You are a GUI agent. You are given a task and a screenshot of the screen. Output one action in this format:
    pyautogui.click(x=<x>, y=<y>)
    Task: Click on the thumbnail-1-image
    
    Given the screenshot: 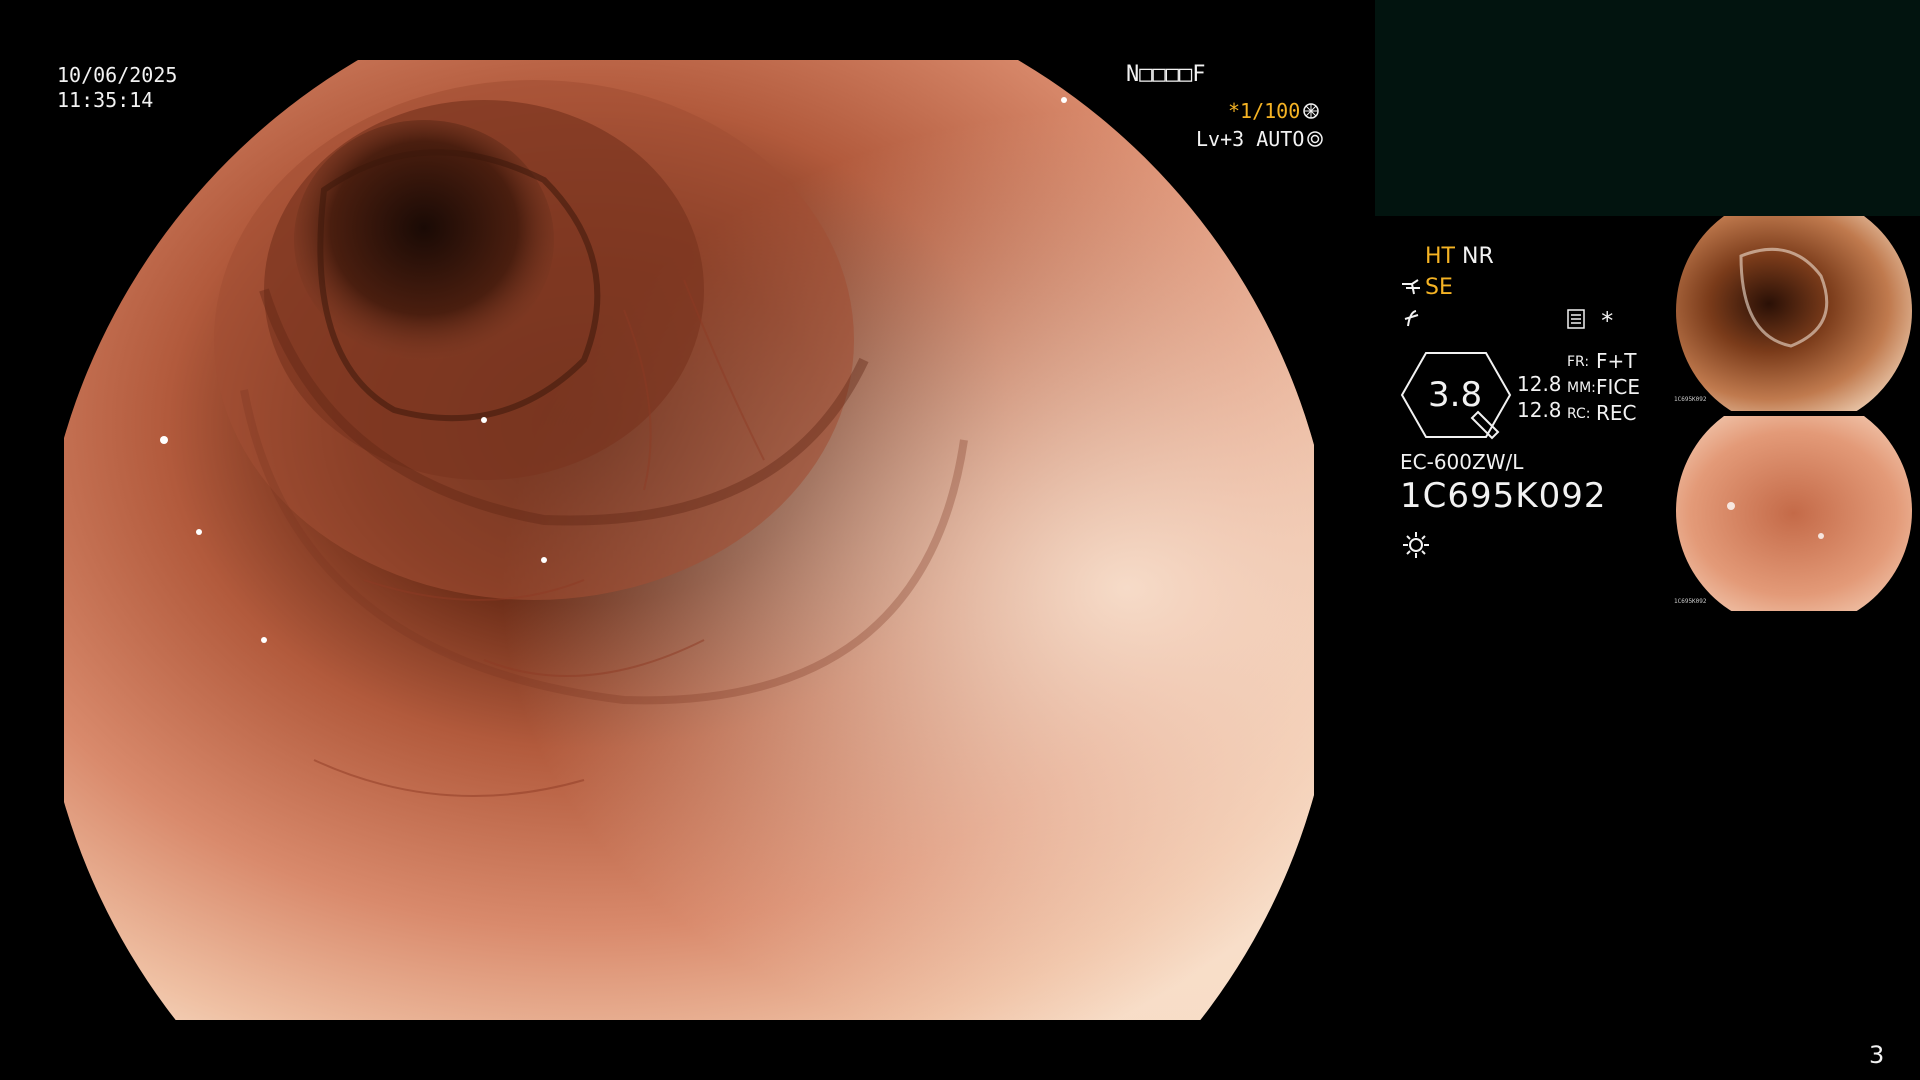 What is the action you would take?
    pyautogui.click(x=1794, y=313)
    